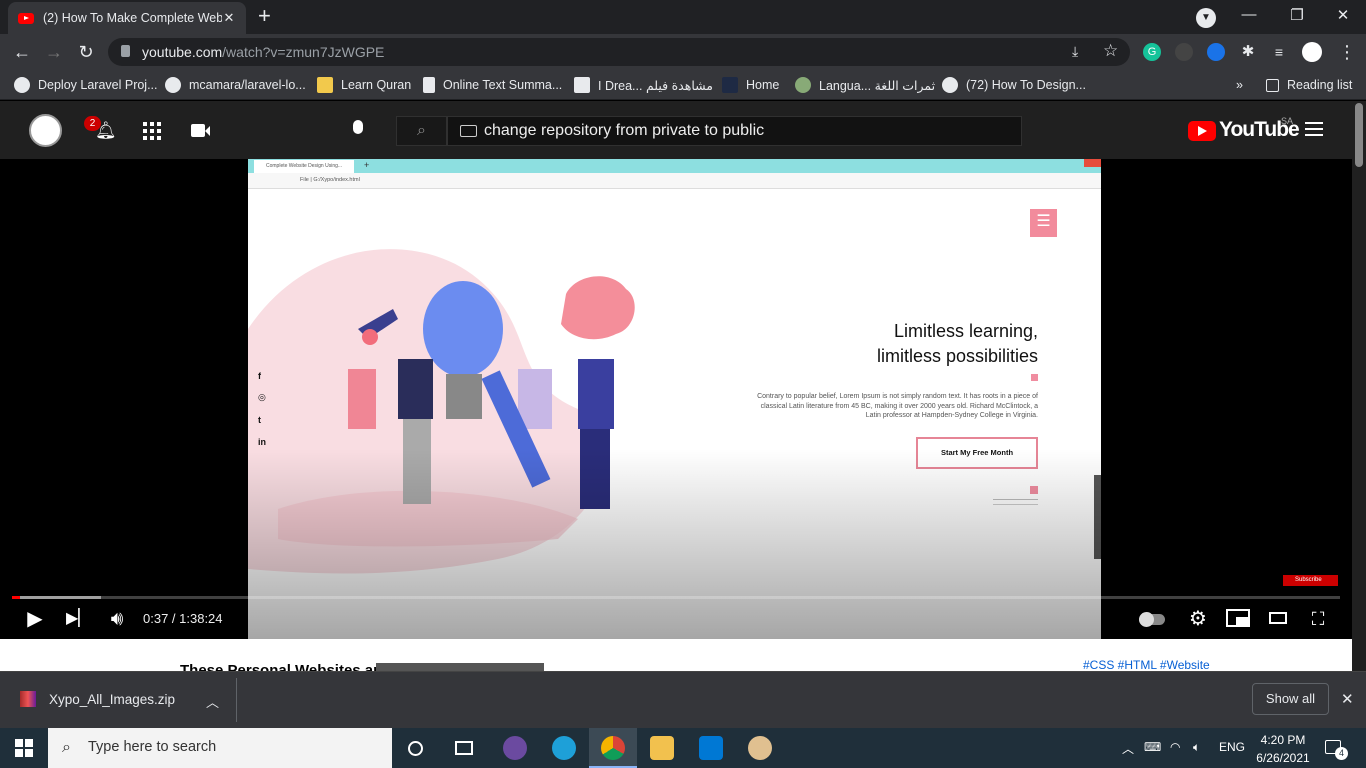 This screenshot has height=768, width=1366. Describe the element at coordinates (1184, 52) in the screenshot. I see `extension-icon` at that location.